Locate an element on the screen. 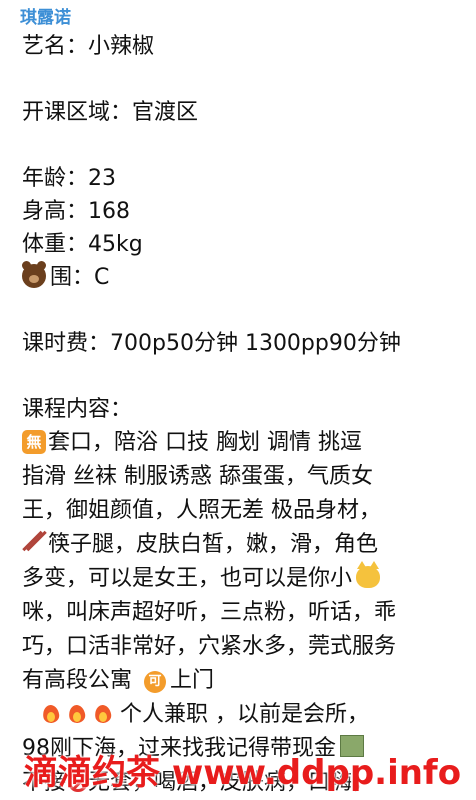 The height and width of the screenshot is (800, 476). sender-name: 琪露诺 is located at coordinates (243, 18).